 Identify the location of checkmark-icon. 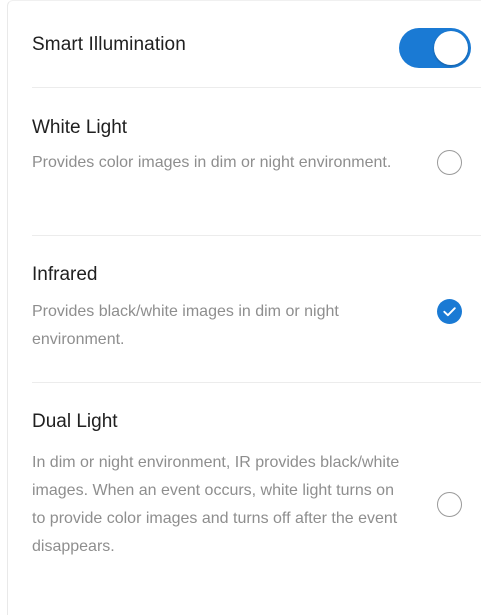
(449, 311).